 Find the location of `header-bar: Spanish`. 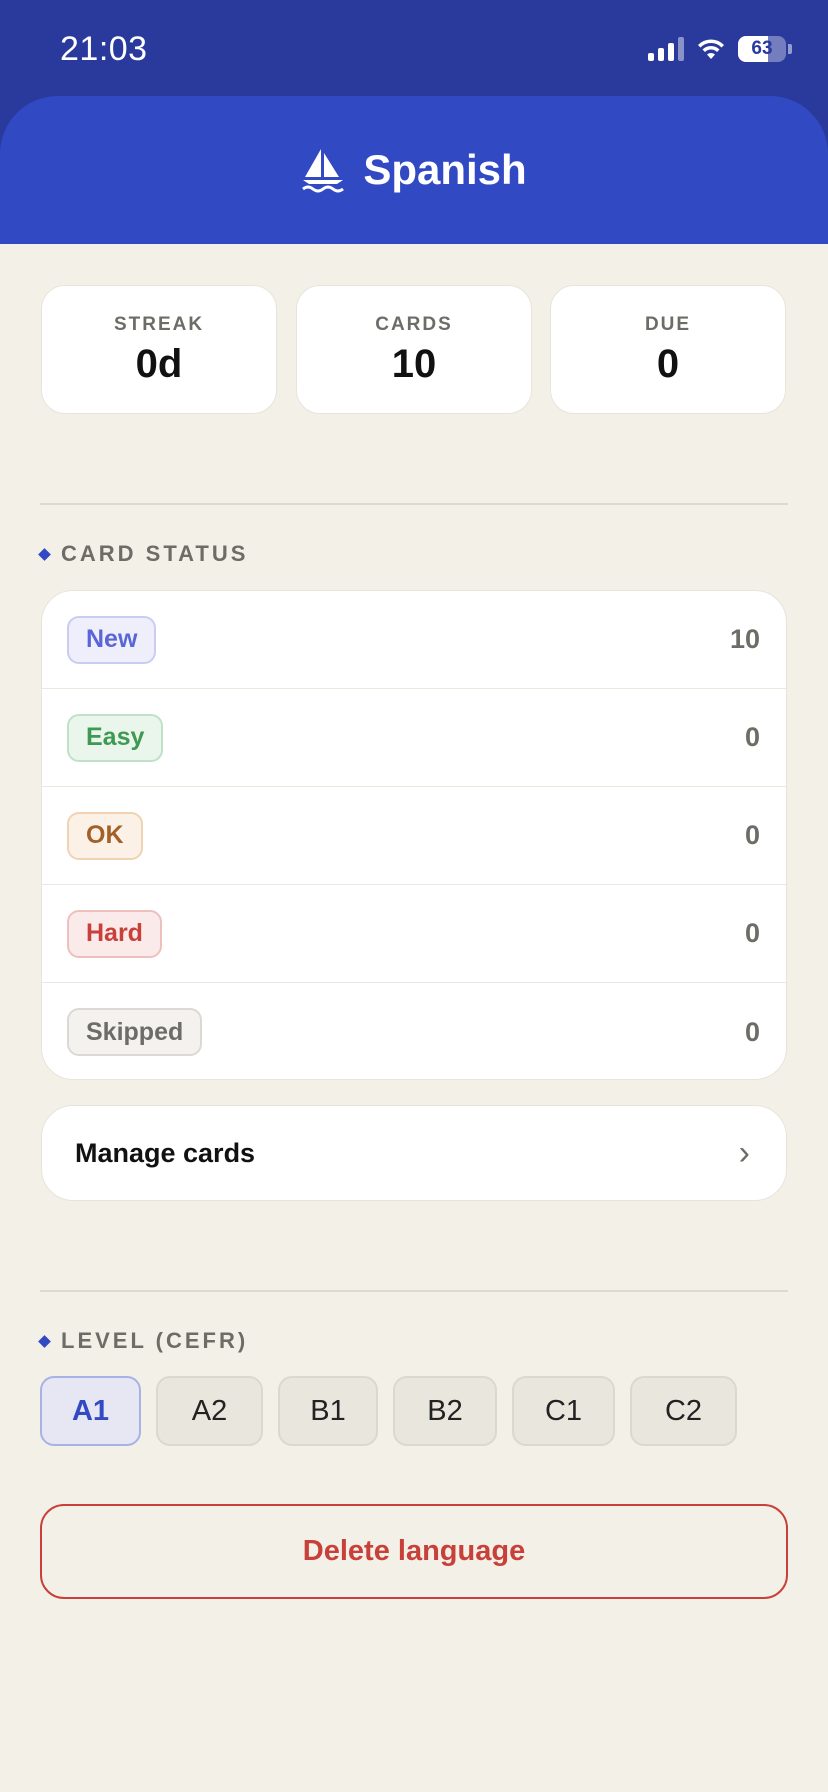

header-bar: Spanish is located at coordinates (414, 170).